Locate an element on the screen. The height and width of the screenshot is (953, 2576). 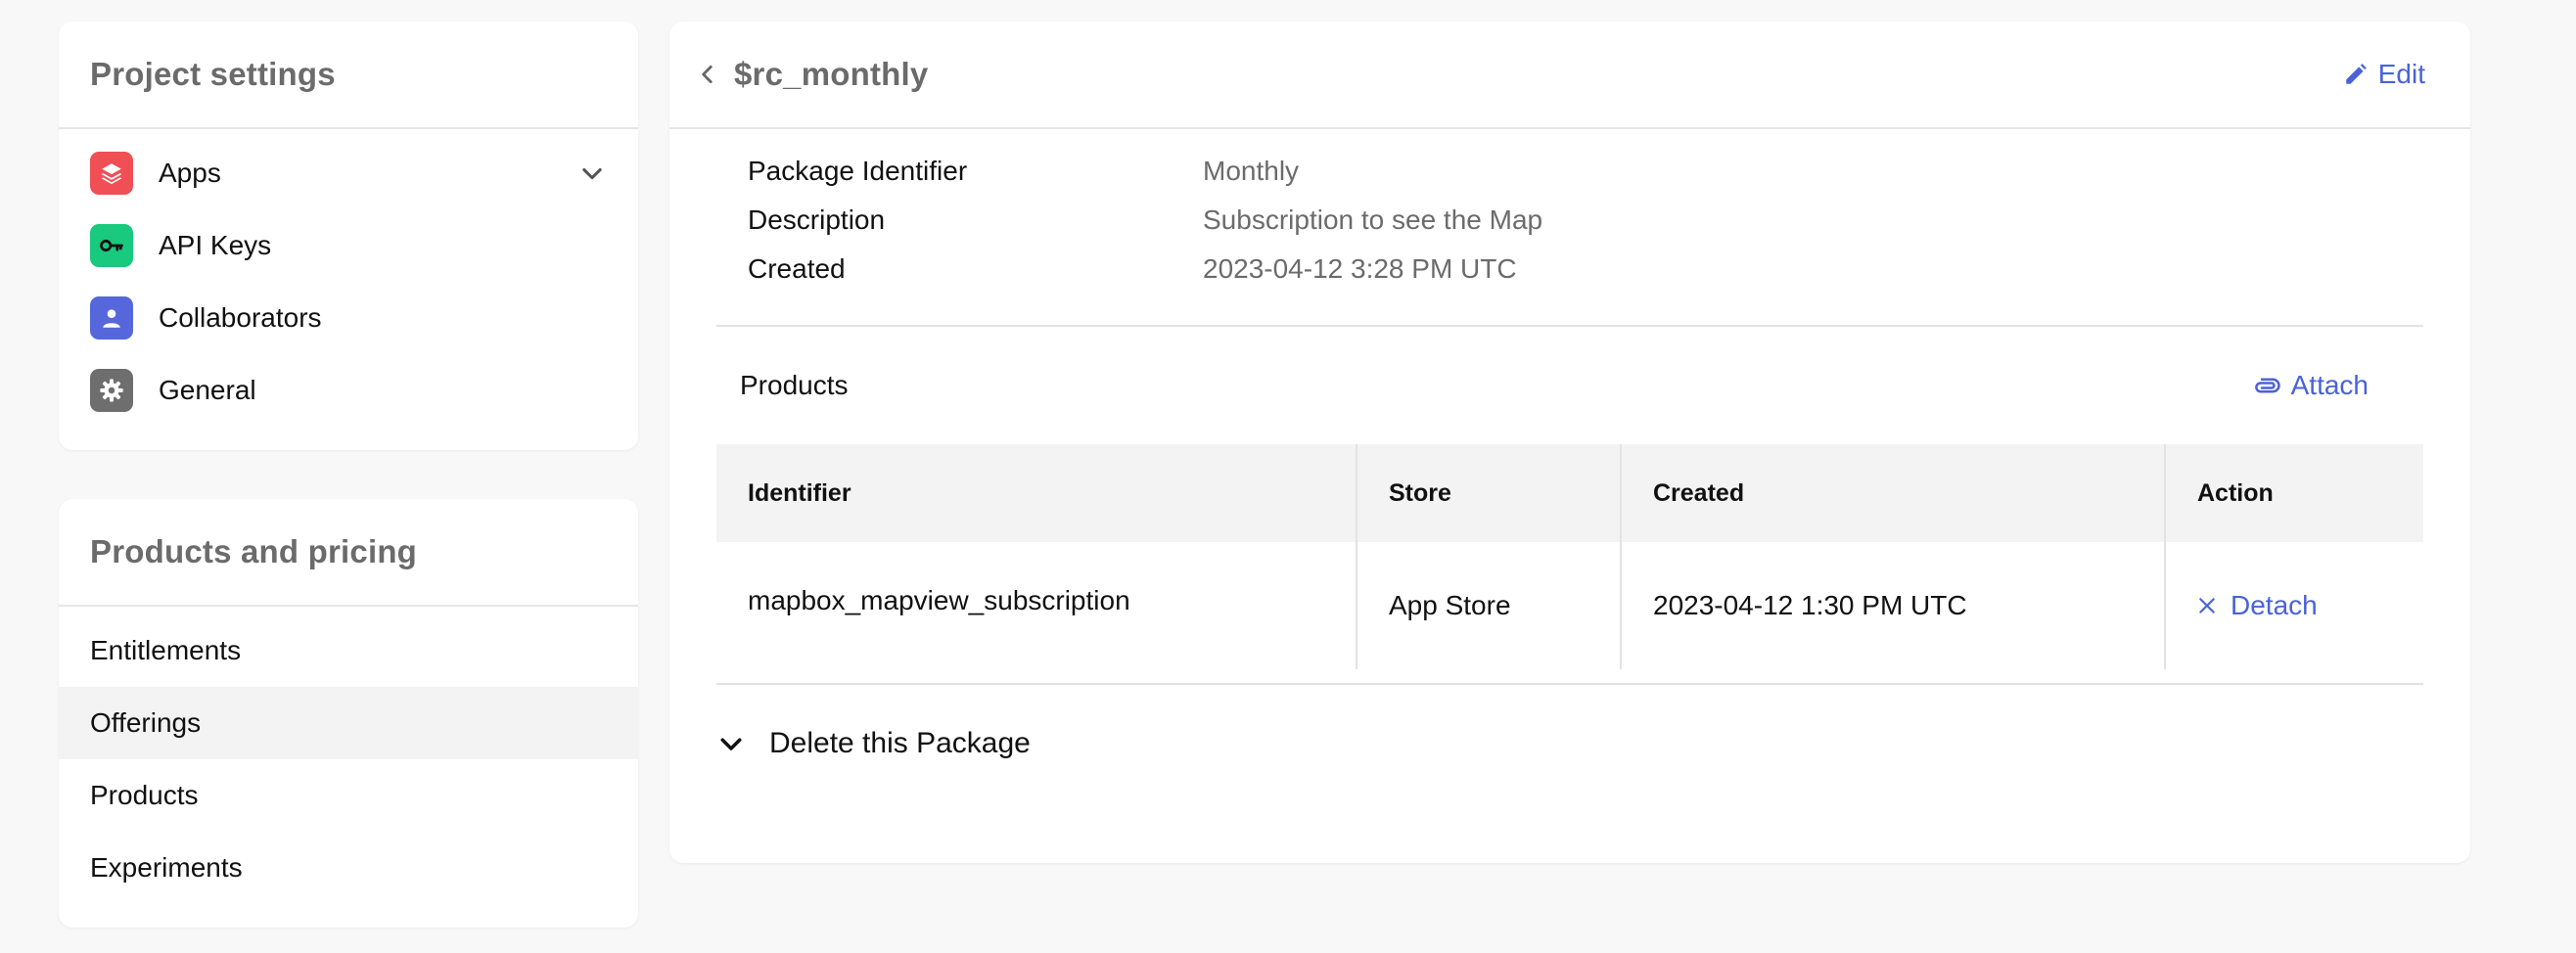
cell-action: Detach is located at coordinates (2293, 605).